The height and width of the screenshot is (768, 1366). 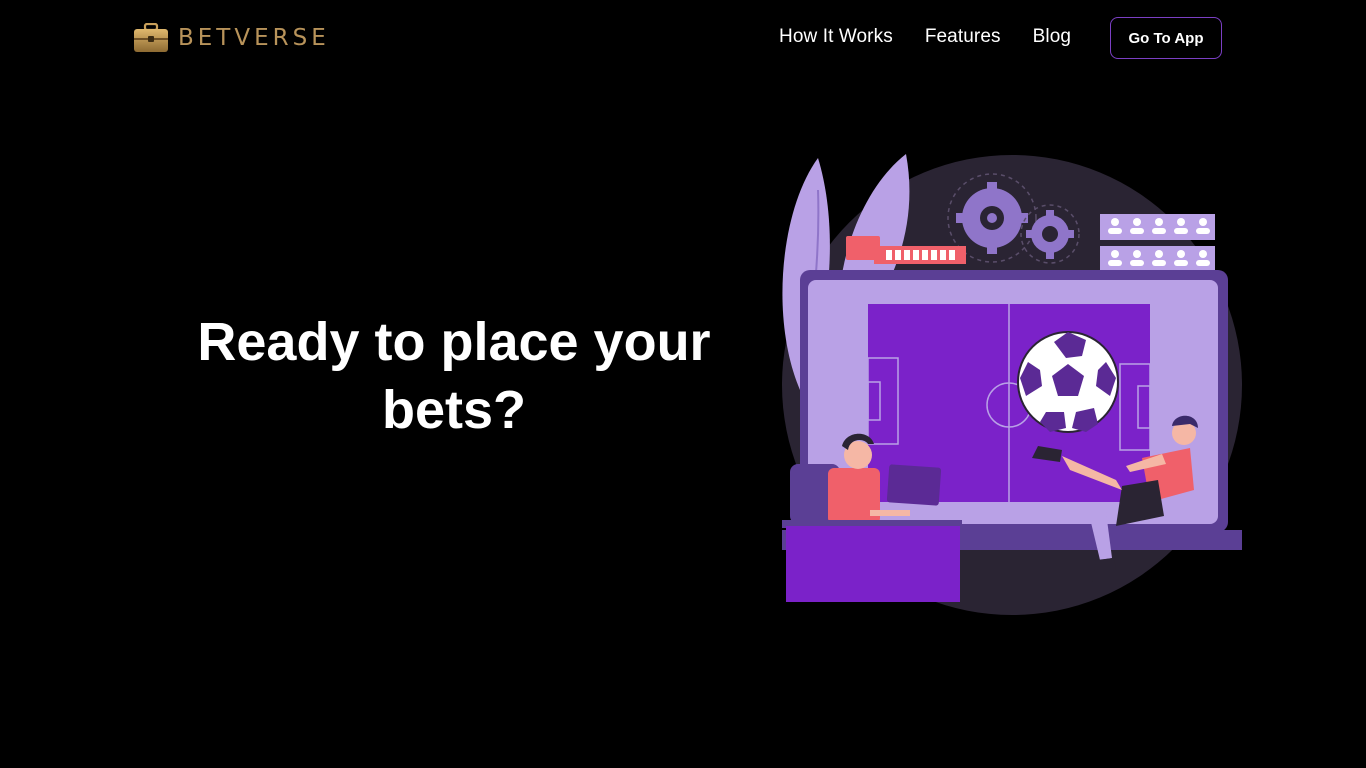 What do you see at coordinates (454, 376) in the screenshot?
I see `hero-title: Ready to place your bets?` at bounding box center [454, 376].